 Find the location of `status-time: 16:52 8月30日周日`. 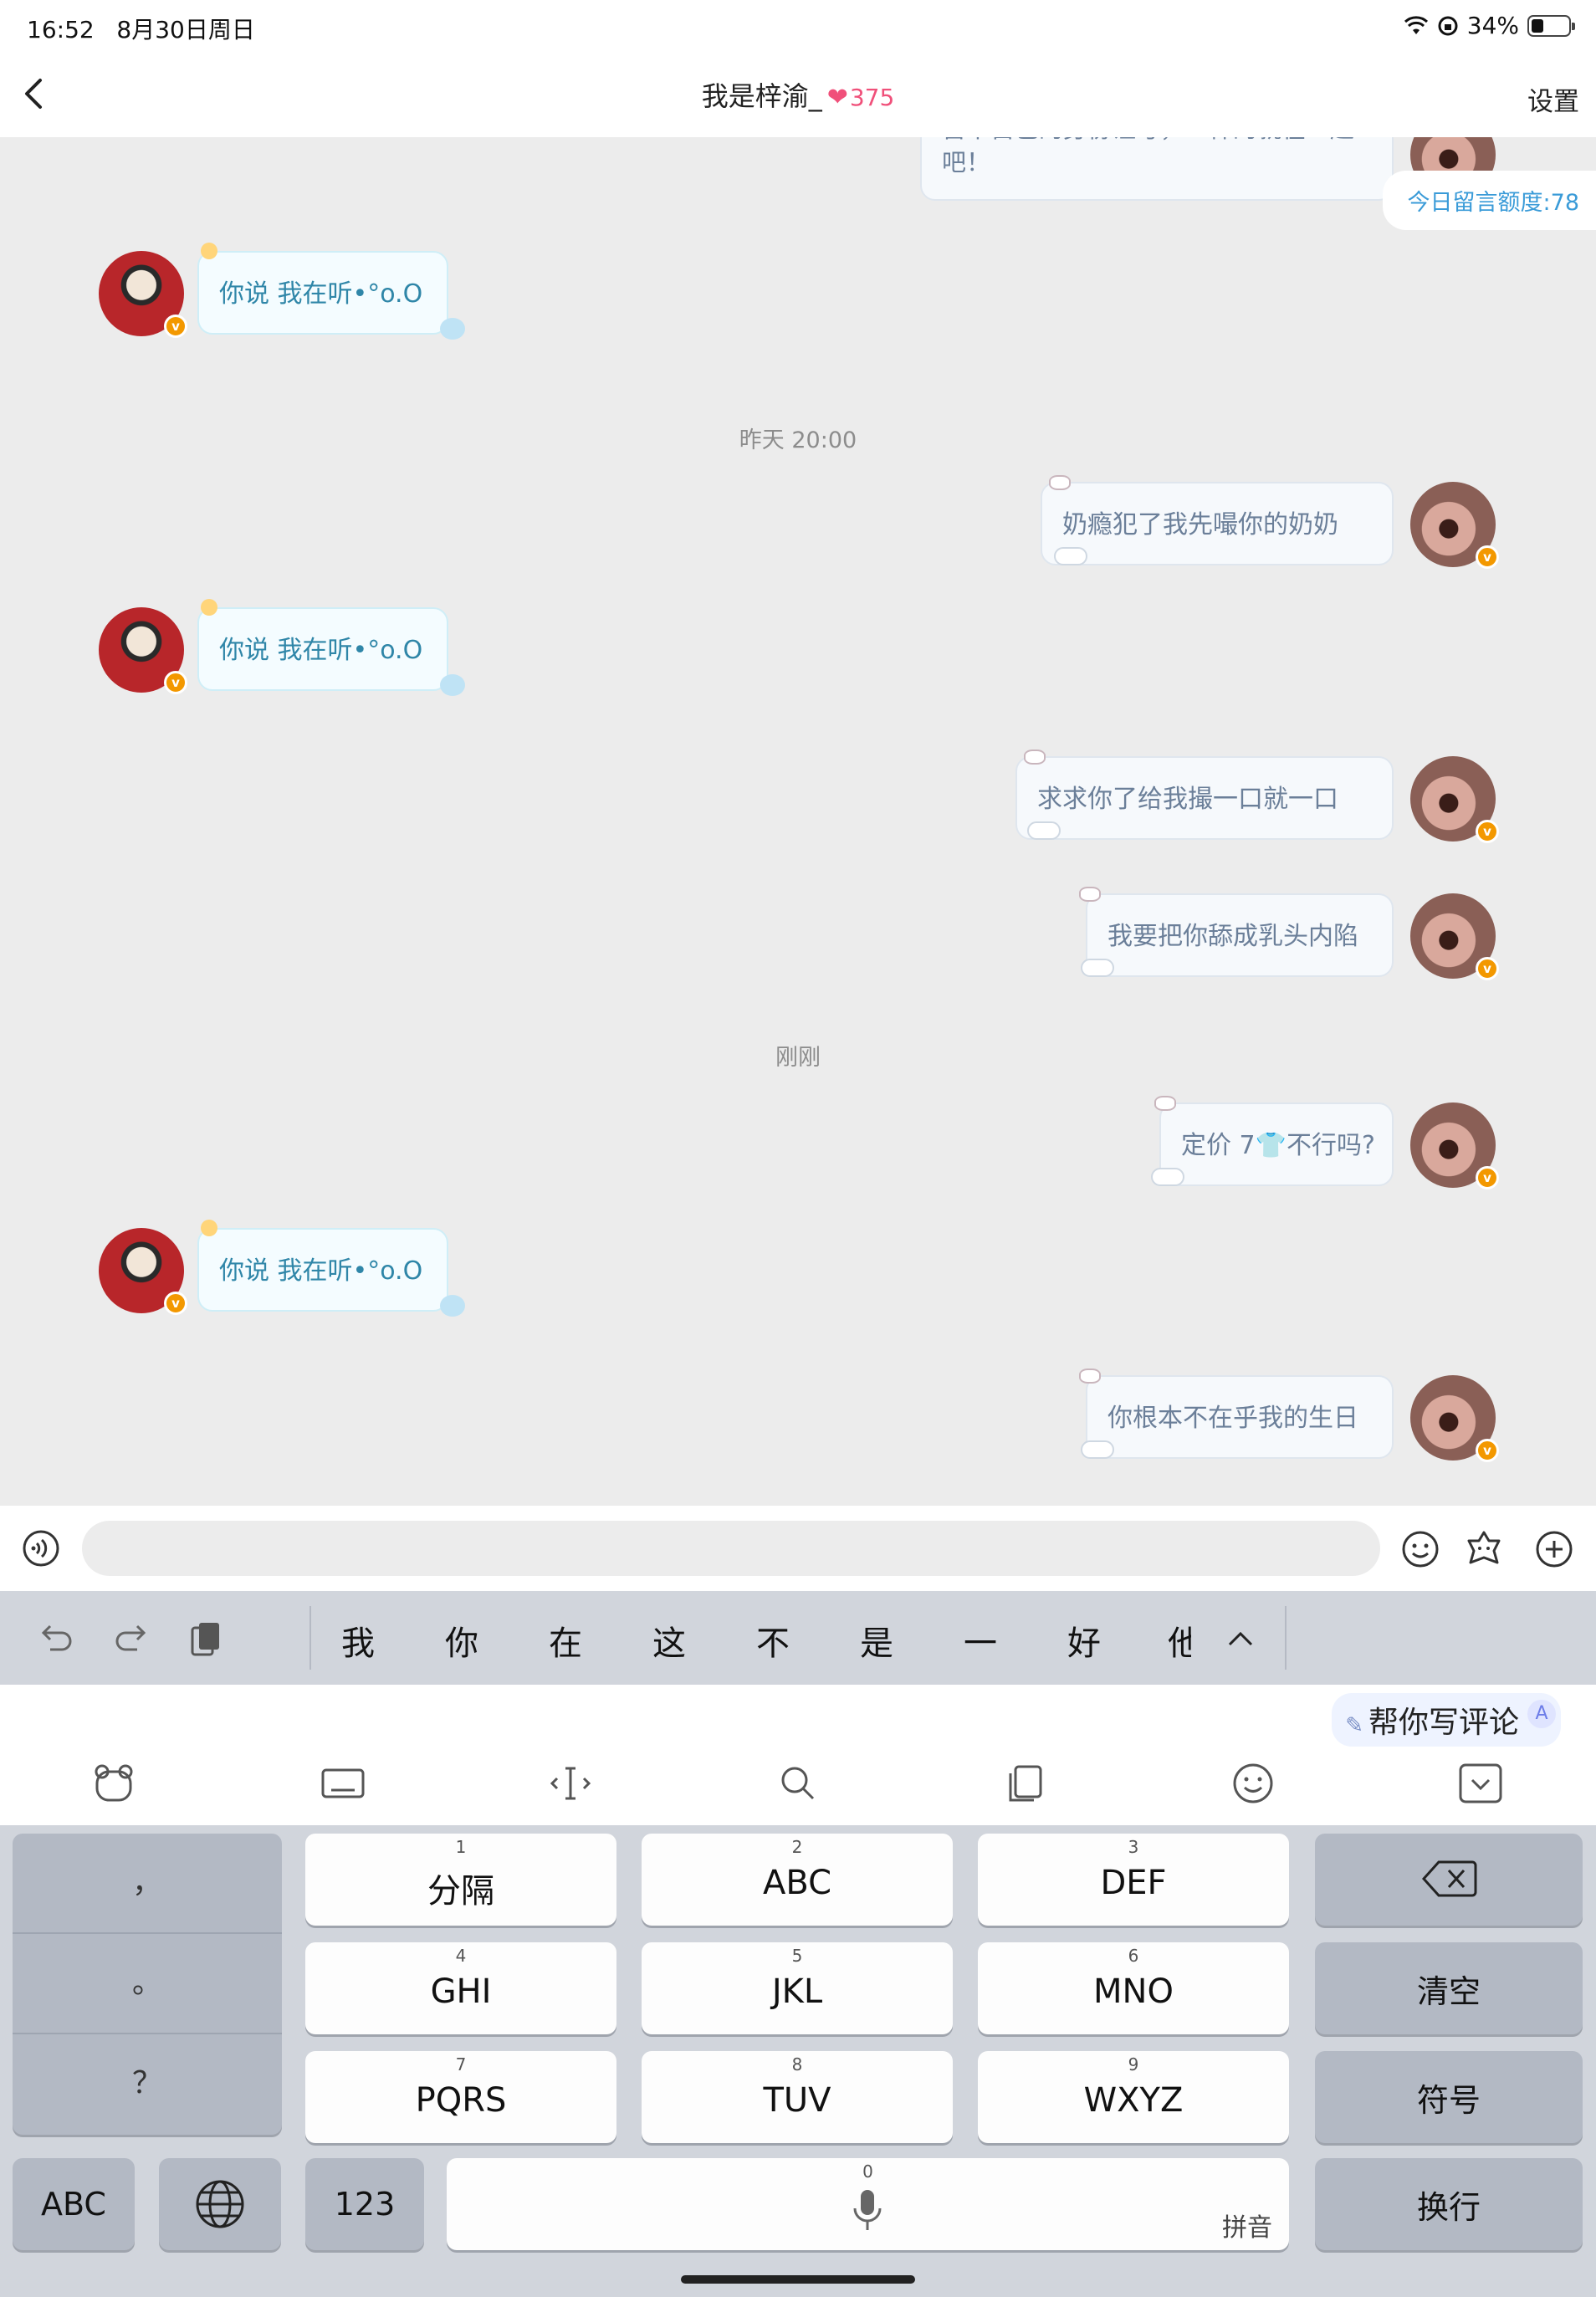

status-time: 16:52 8月30日周日 is located at coordinates (141, 28).